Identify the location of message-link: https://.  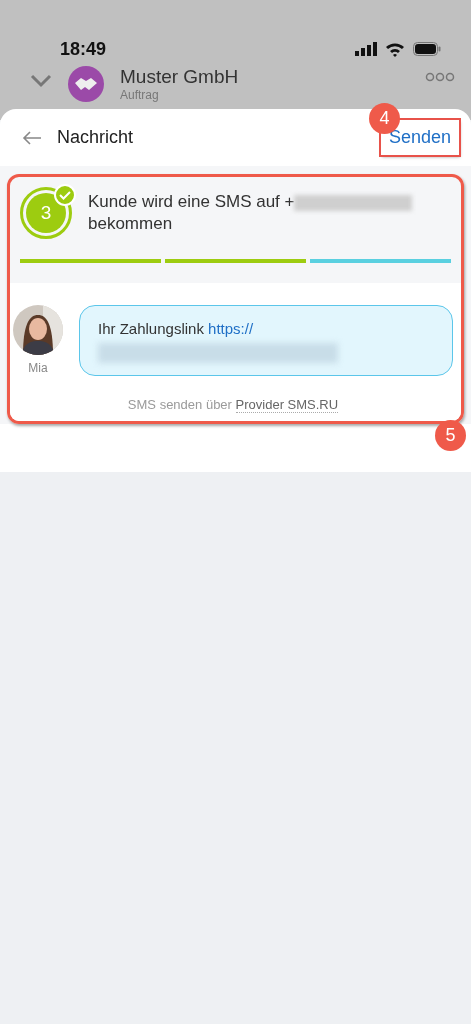
(231, 328).